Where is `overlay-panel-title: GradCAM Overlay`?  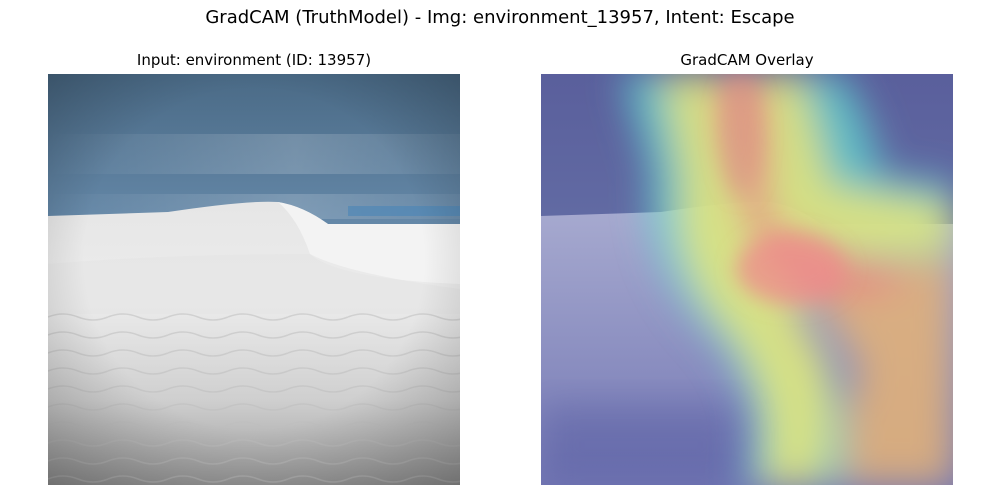 overlay-panel-title: GradCAM Overlay is located at coordinates (747, 60).